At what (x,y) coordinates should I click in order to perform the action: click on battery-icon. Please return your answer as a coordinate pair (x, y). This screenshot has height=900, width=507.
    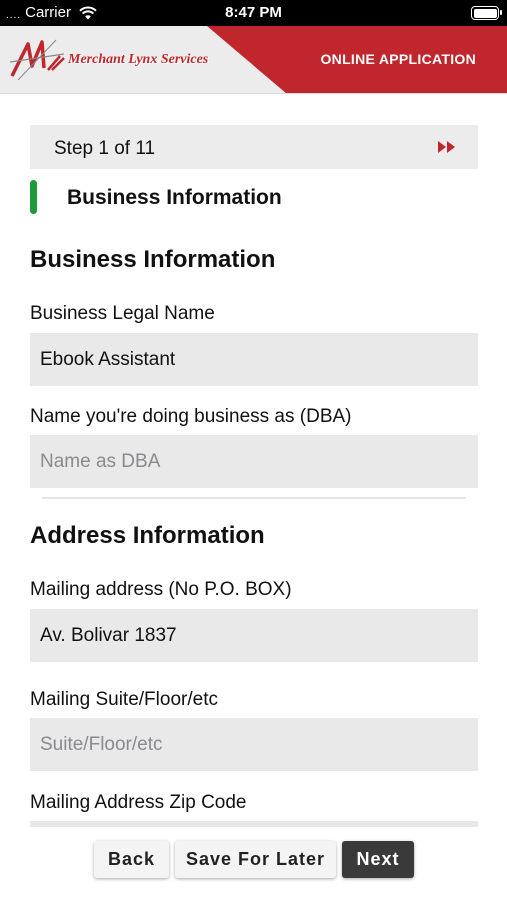
    Looking at the image, I should click on (486, 13).